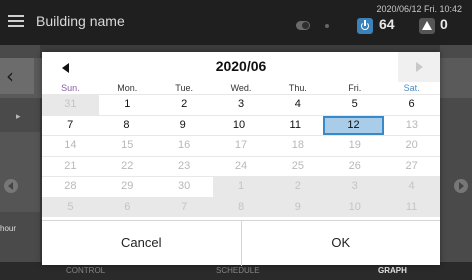 Image resolution: width=472 pixels, height=280 pixels. Describe the element at coordinates (184, 146) in the screenshot. I see `calendar-day: 16` at that location.